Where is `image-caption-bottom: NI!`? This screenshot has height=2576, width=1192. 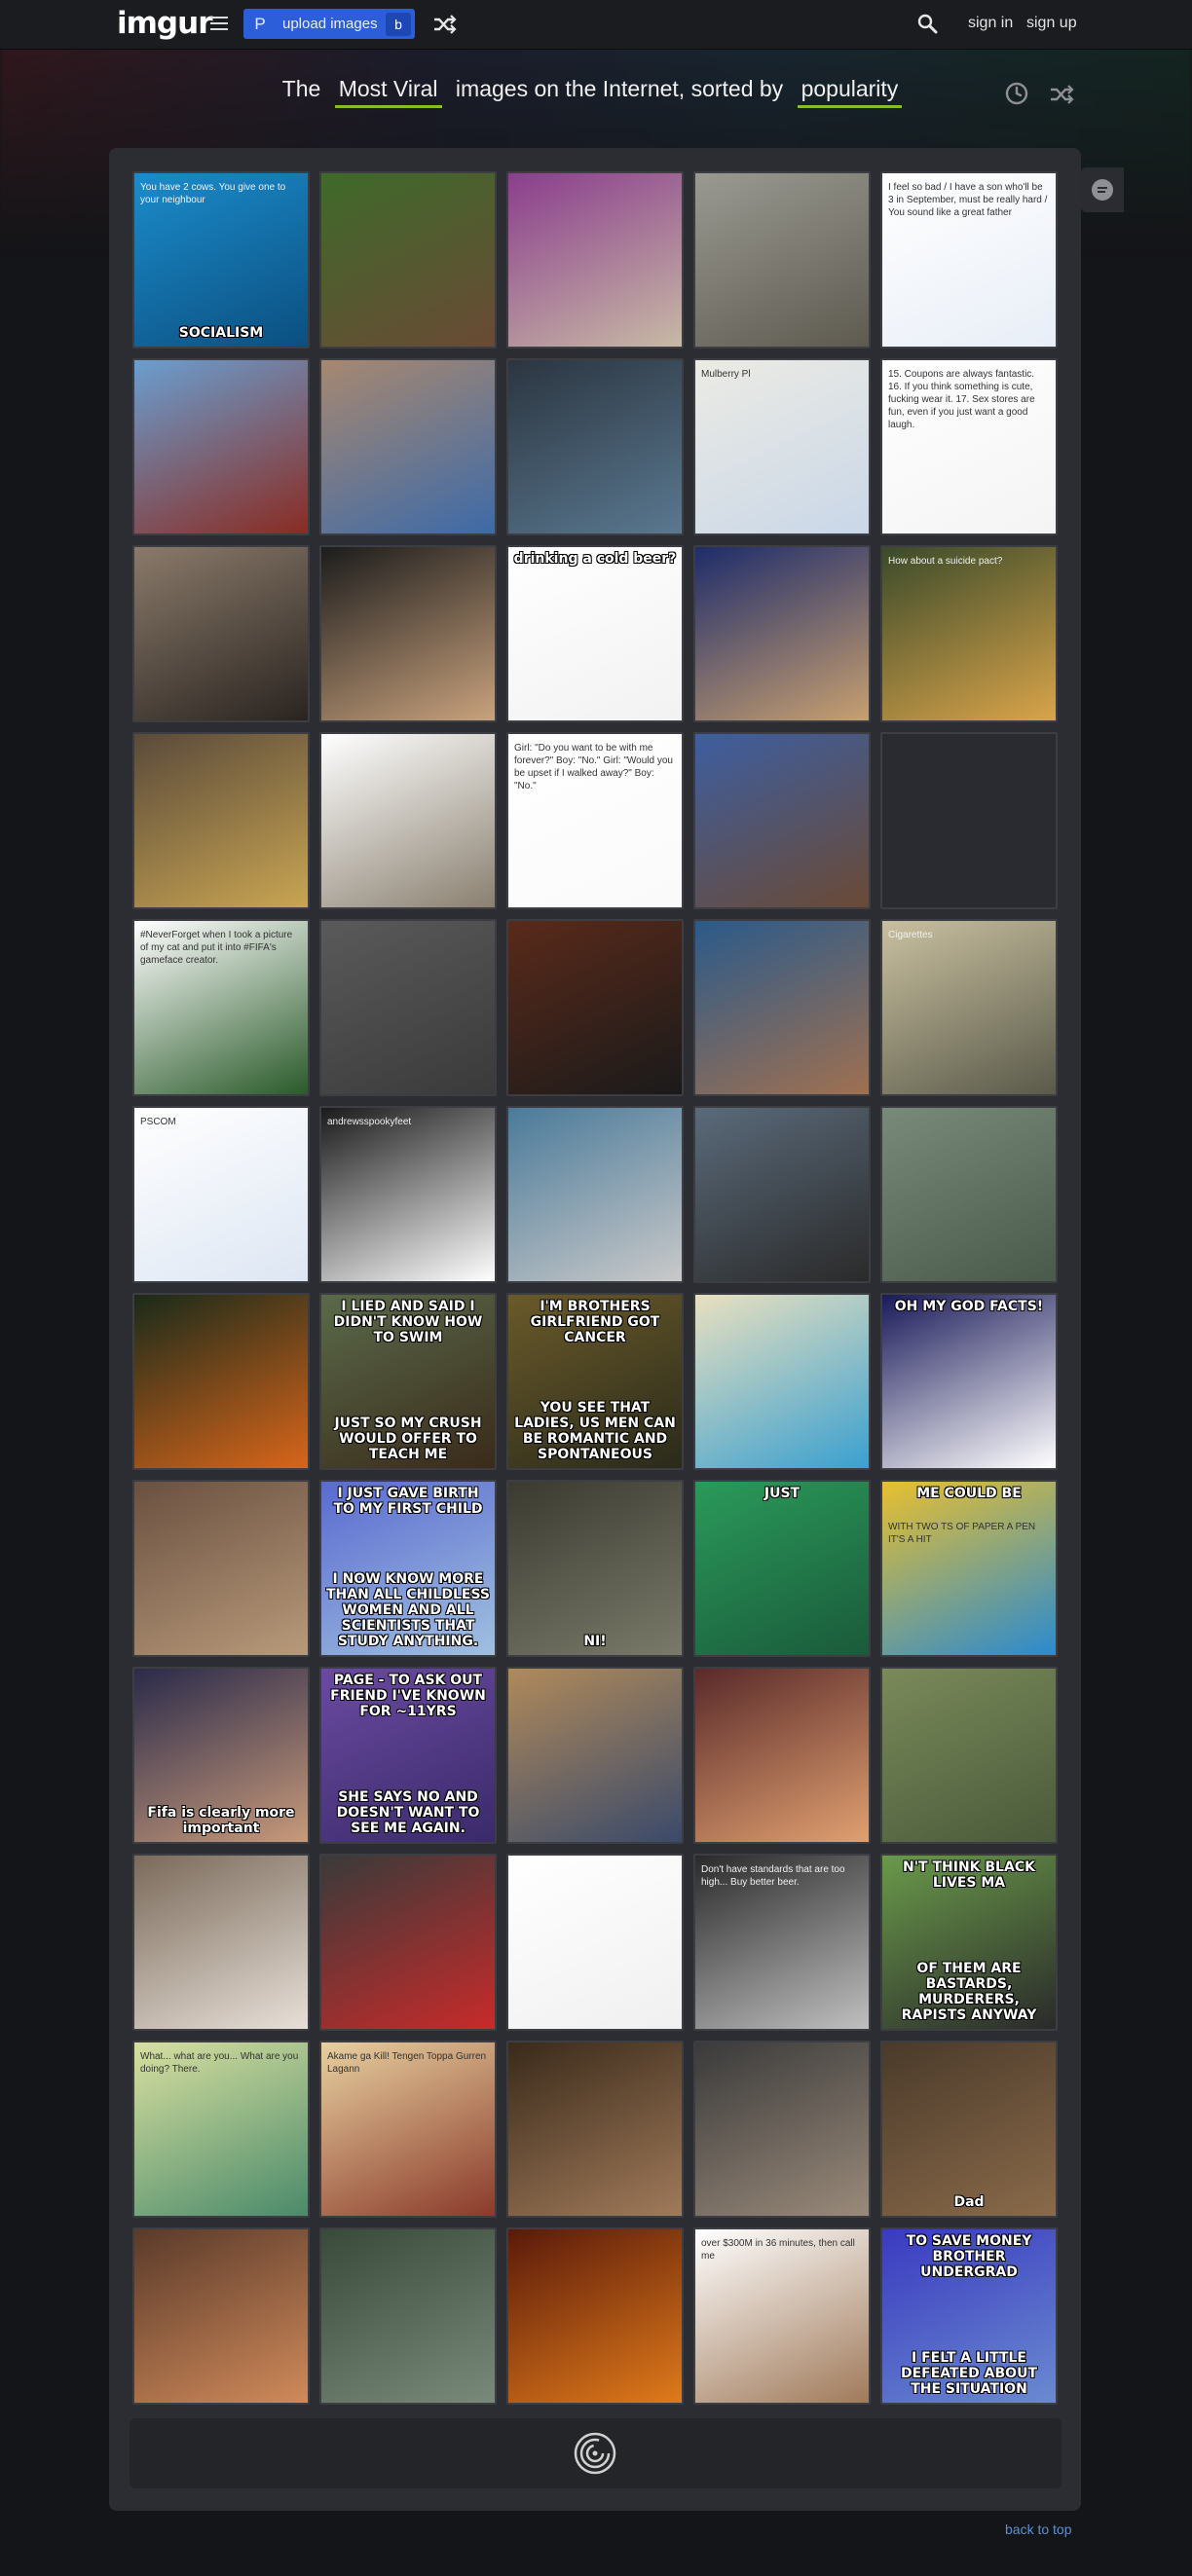 image-caption-bottom: NI! is located at coordinates (595, 1641).